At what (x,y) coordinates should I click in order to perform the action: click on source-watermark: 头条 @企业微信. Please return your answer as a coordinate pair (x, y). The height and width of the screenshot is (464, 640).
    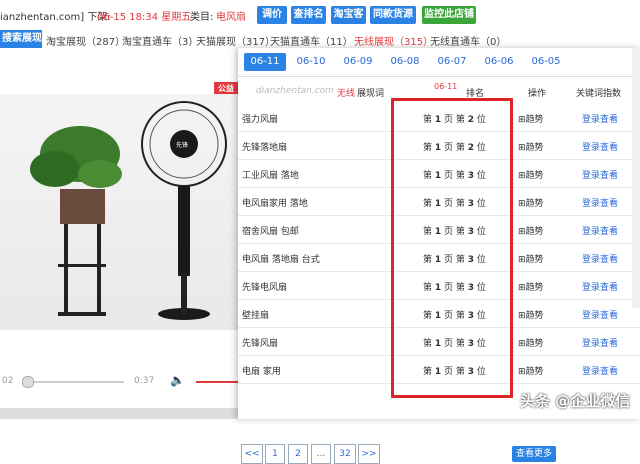
    Looking at the image, I should click on (575, 401).